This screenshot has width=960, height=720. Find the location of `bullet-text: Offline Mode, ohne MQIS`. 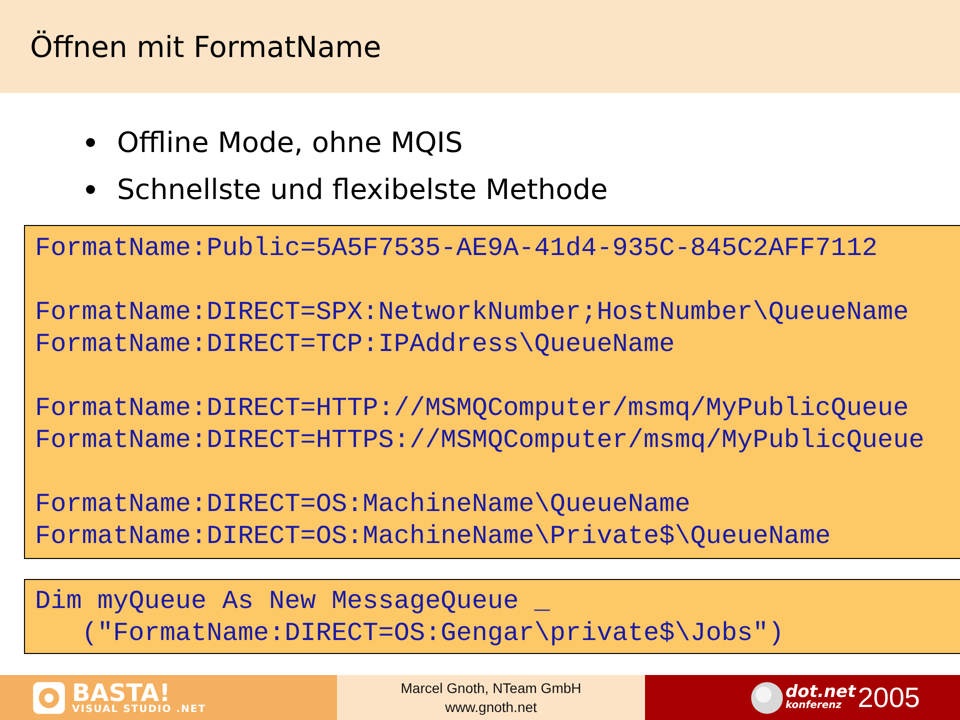

bullet-text: Offline Mode, ohne MQIS is located at coordinates (290, 142).